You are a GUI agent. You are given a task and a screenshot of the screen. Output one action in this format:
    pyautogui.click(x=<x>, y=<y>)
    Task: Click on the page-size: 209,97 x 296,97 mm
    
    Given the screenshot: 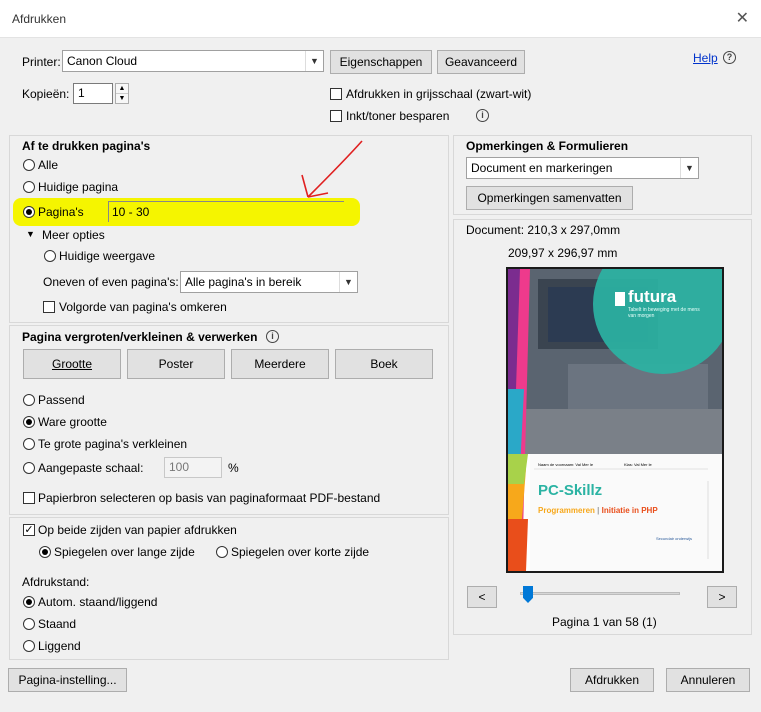 What is the action you would take?
    pyautogui.click(x=563, y=253)
    